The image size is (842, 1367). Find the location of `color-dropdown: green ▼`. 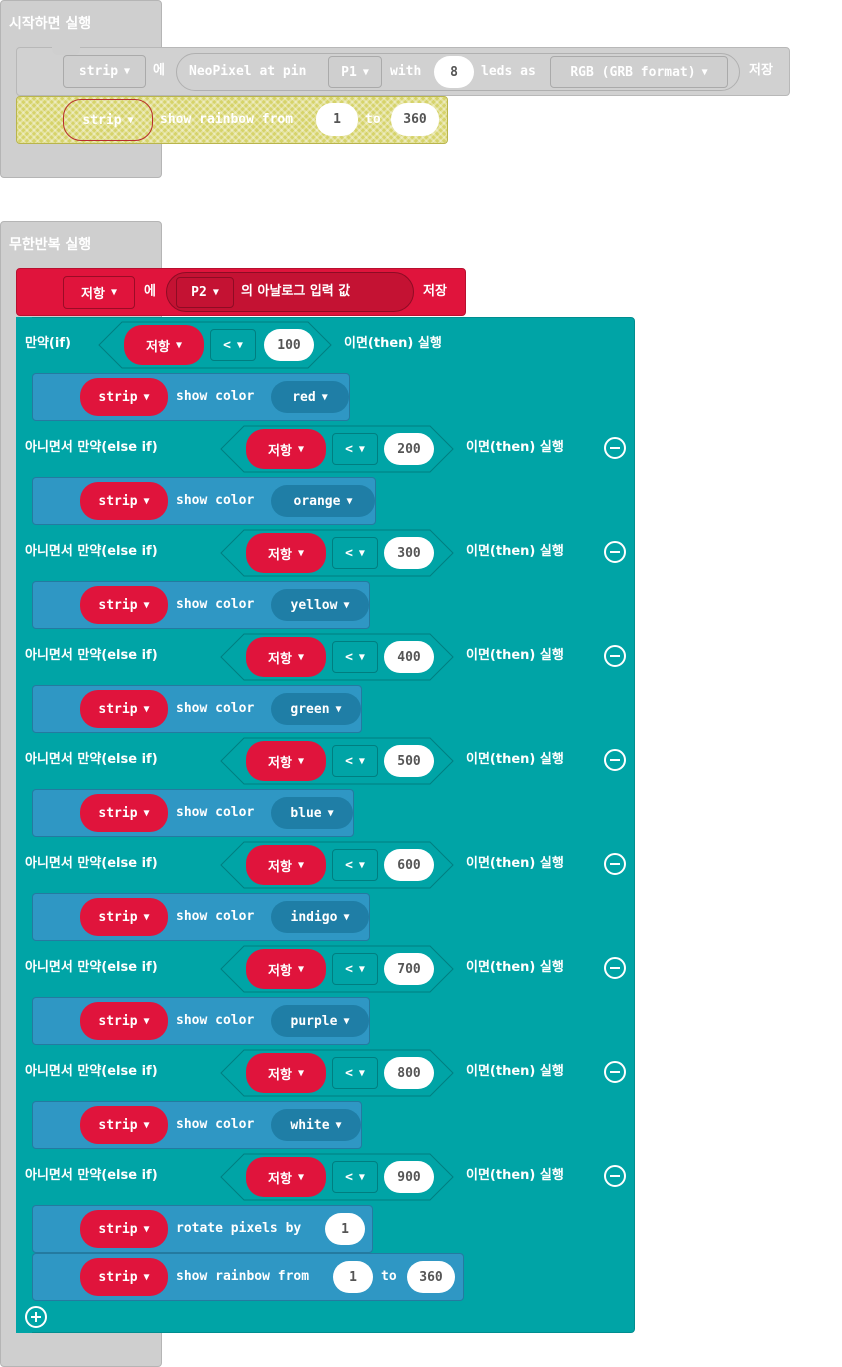

color-dropdown: green ▼ is located at coordinates (316, 709).